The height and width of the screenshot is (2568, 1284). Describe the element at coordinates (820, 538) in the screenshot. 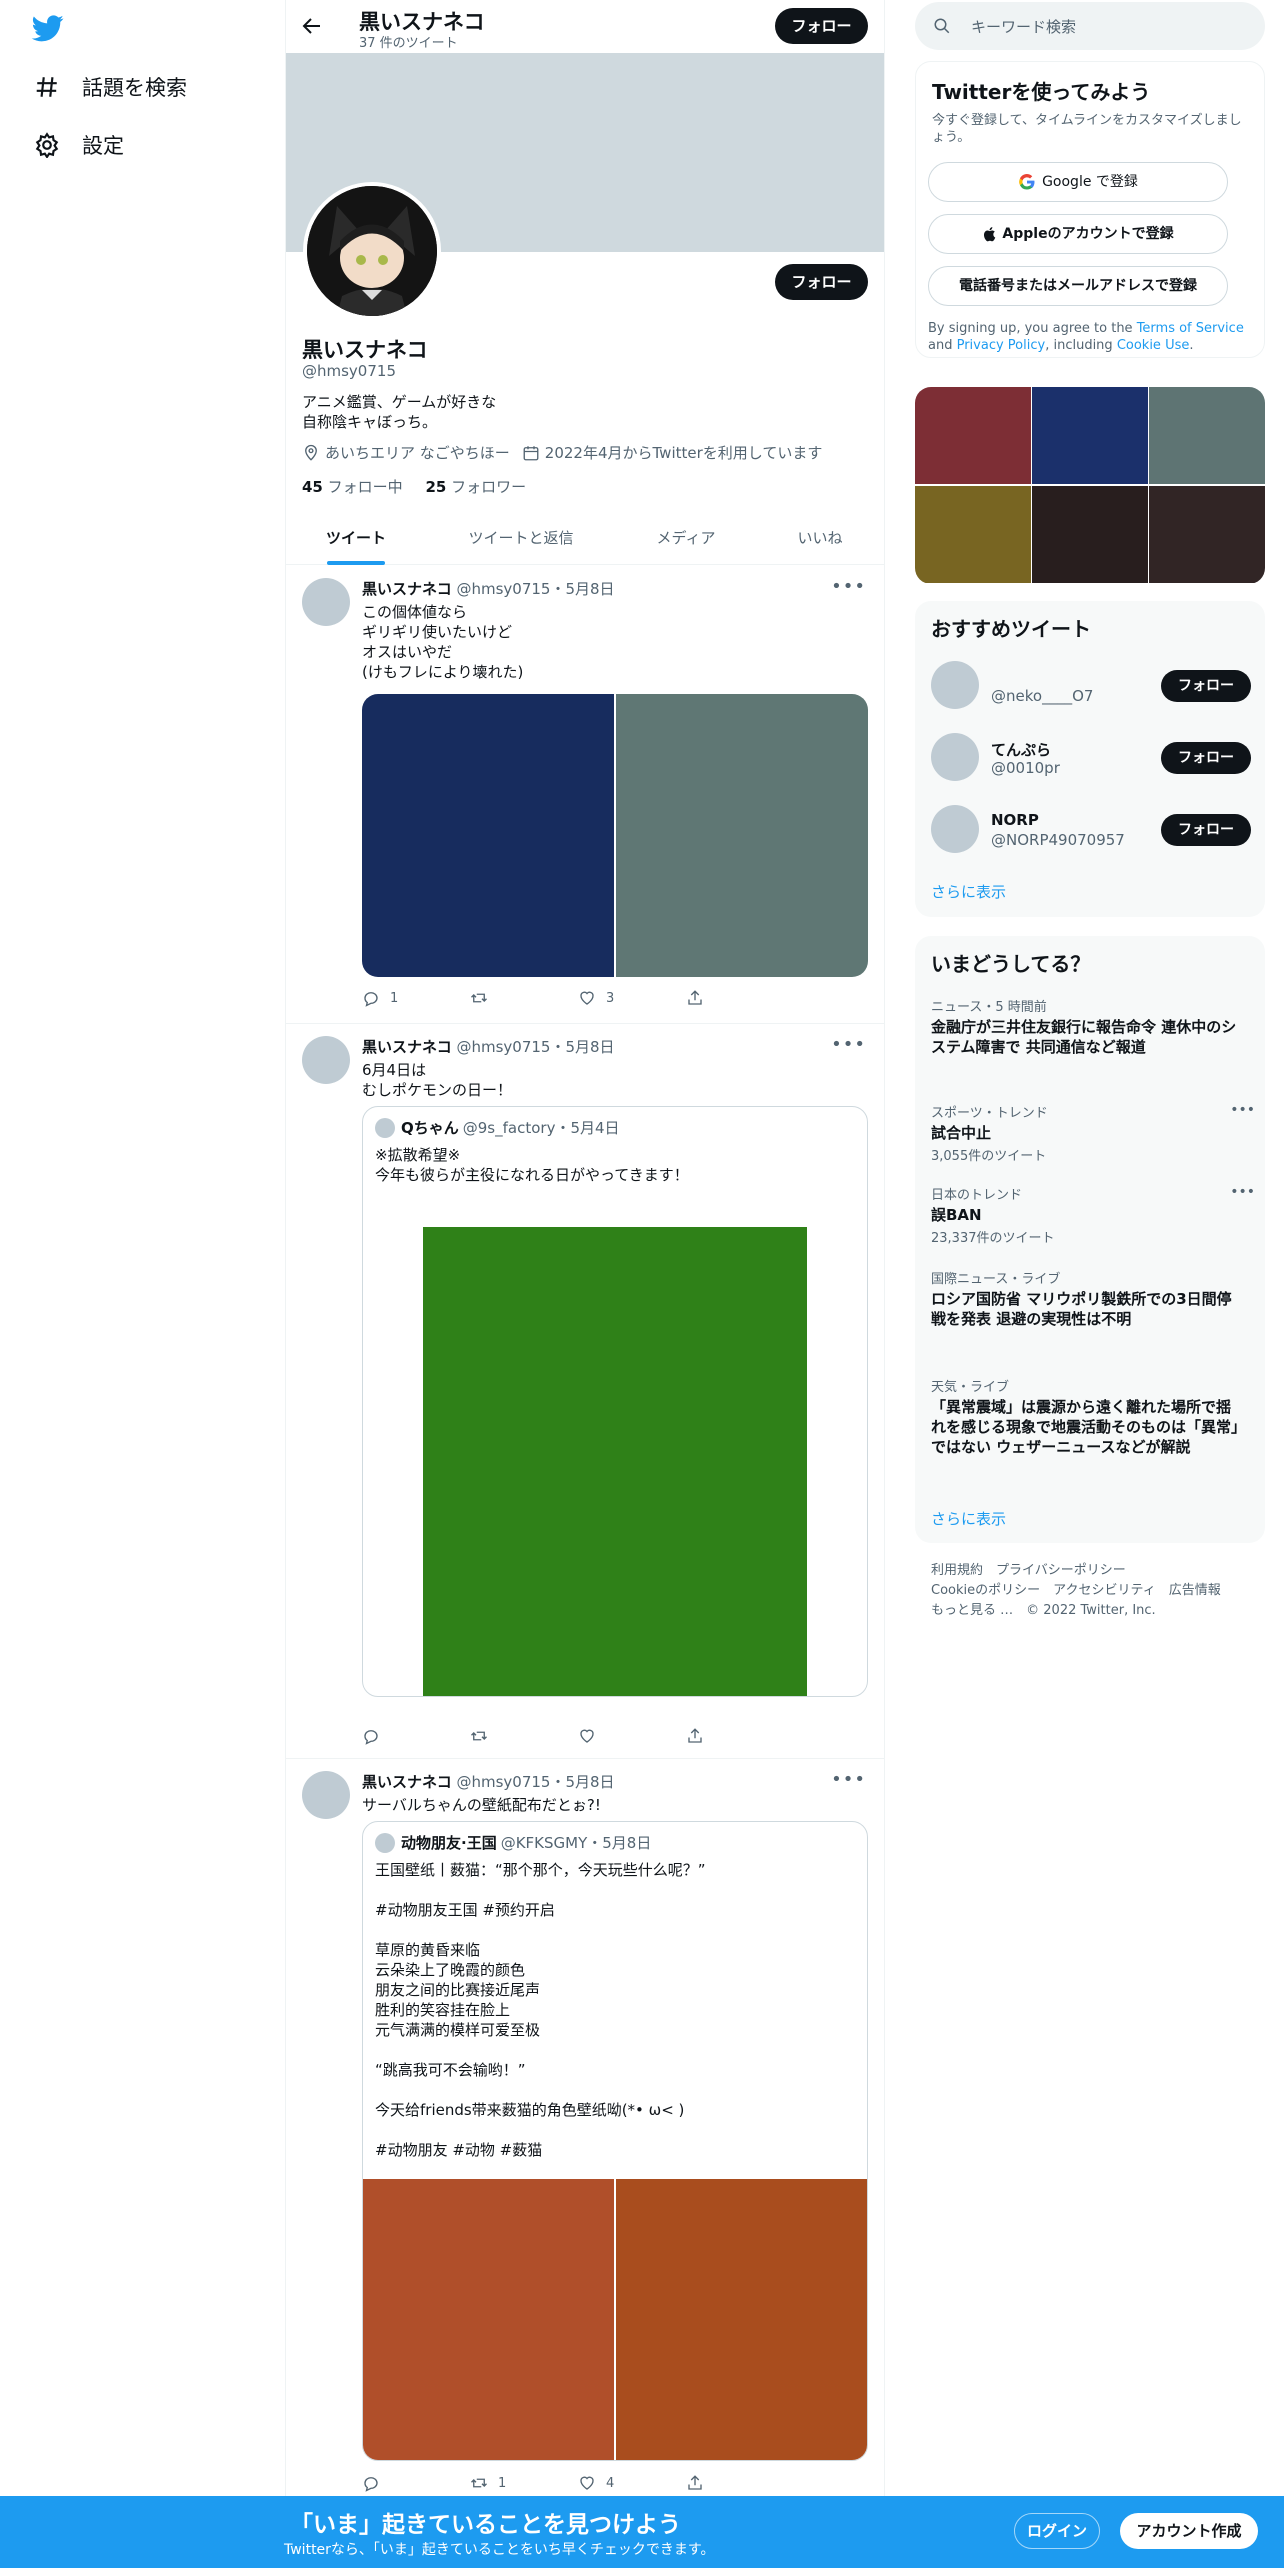

I see `tab-likes: いいね` at that location.